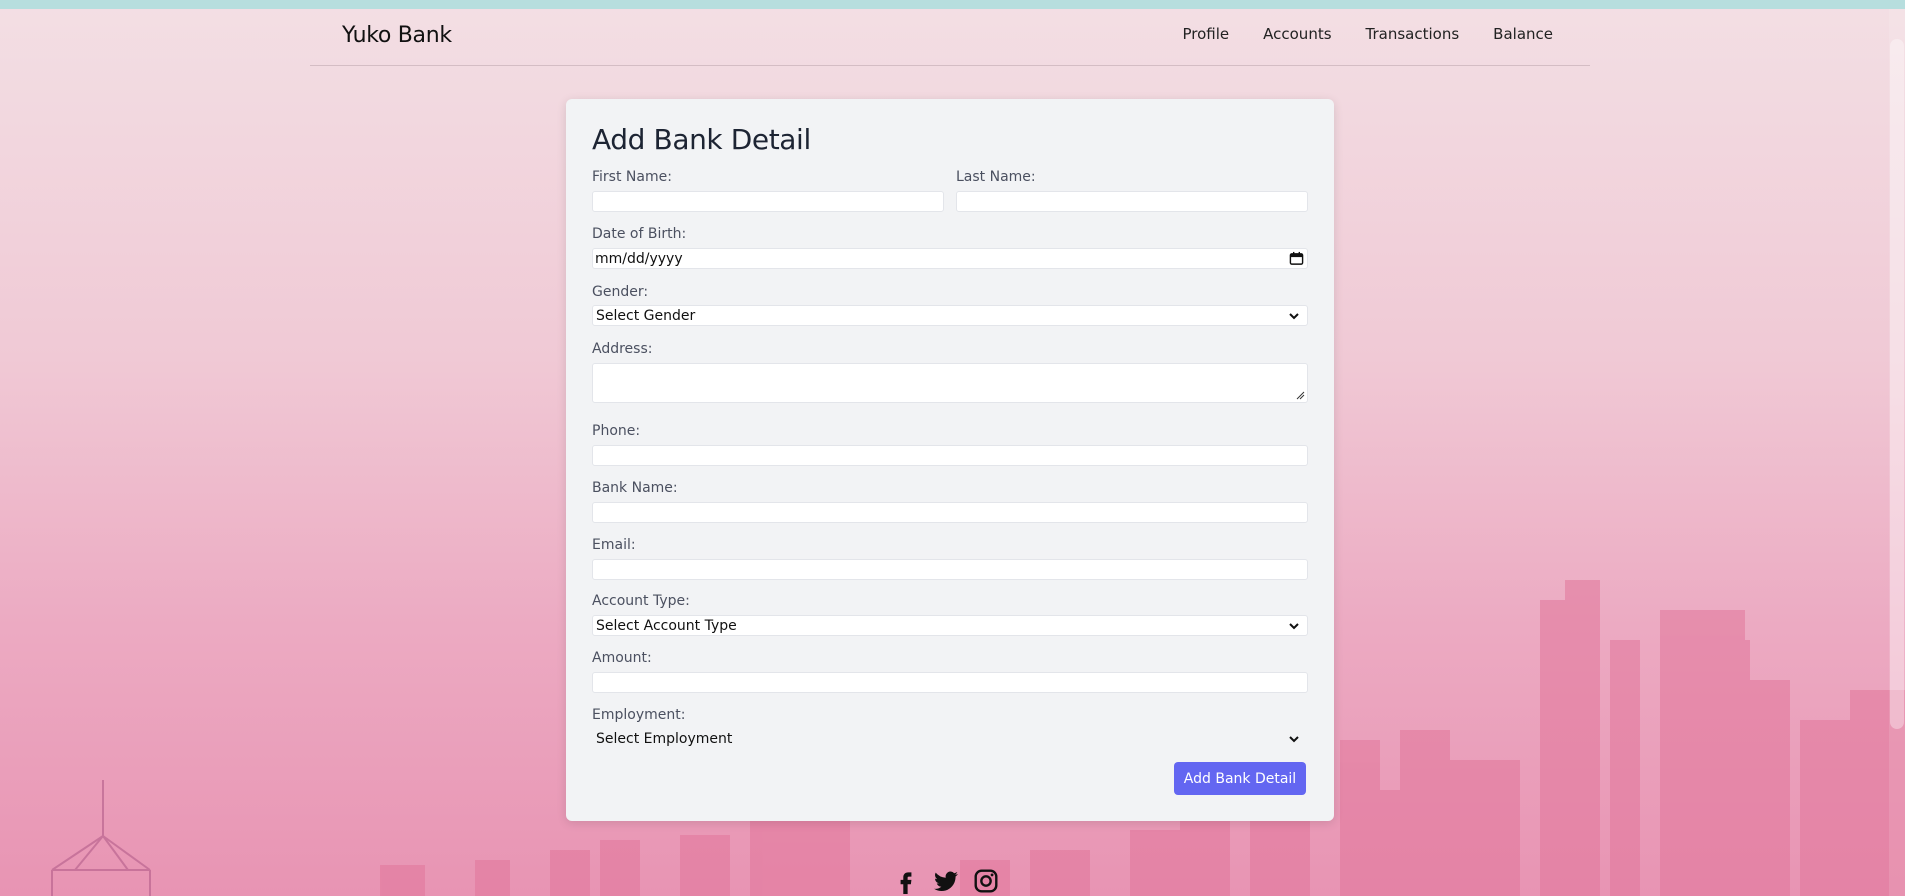 The height and width of the screenshot is (896, 1905). What do you see at coordinates (986, 881) in the screenshot?
I see `instagram-icon` at bounding box center [986, 881].